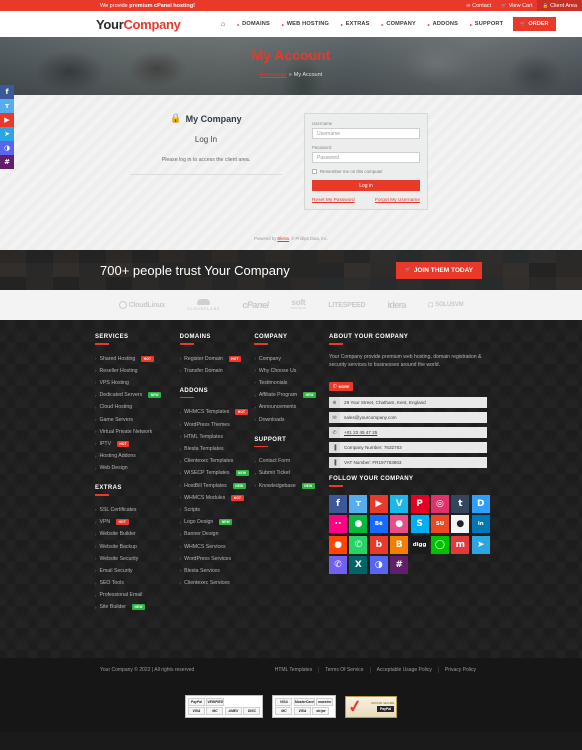  What do you see at coordinates (338, 503) in the screenshot?
I see `facebook-icon: f` at bounding box center [338, 503].